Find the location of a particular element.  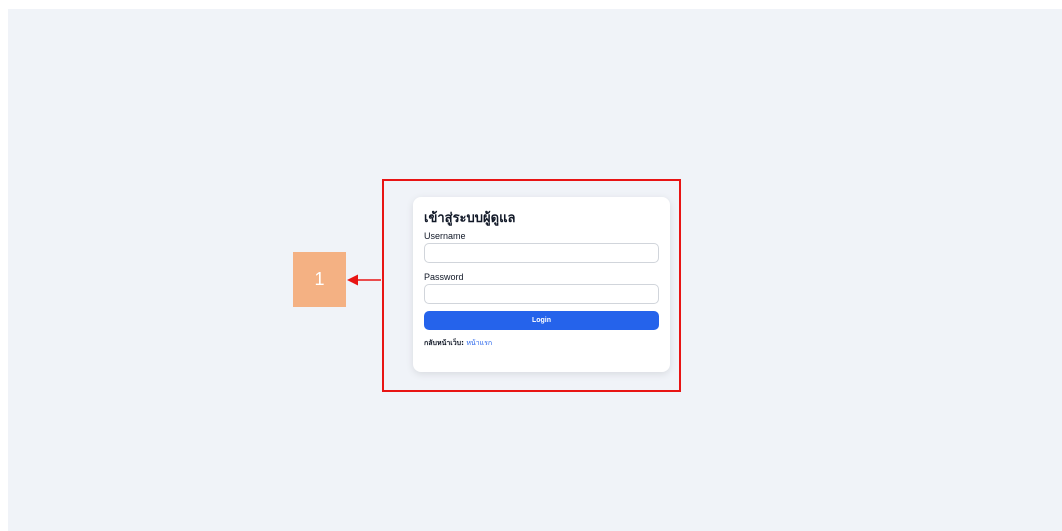

password-label: Password is located at coordinates (444, 277).